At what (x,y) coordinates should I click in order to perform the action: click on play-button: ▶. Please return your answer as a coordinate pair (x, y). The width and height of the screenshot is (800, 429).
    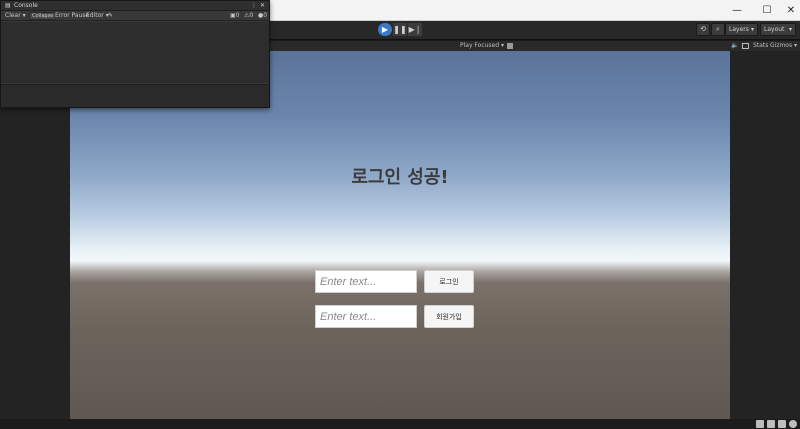
    Looking at the image, I should click on (385, 29).